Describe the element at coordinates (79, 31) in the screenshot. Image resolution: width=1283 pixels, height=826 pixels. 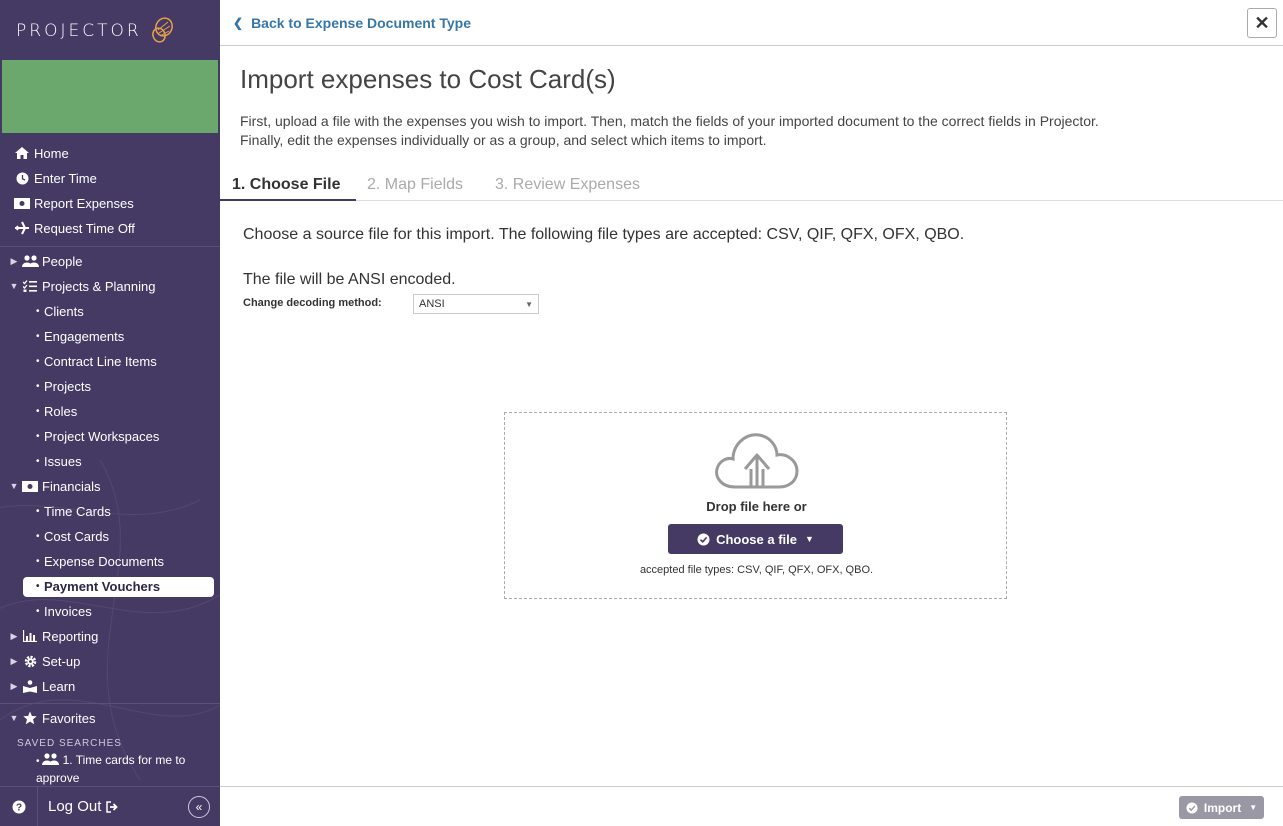
I see `logo-text: PROJECTOR` at that location.